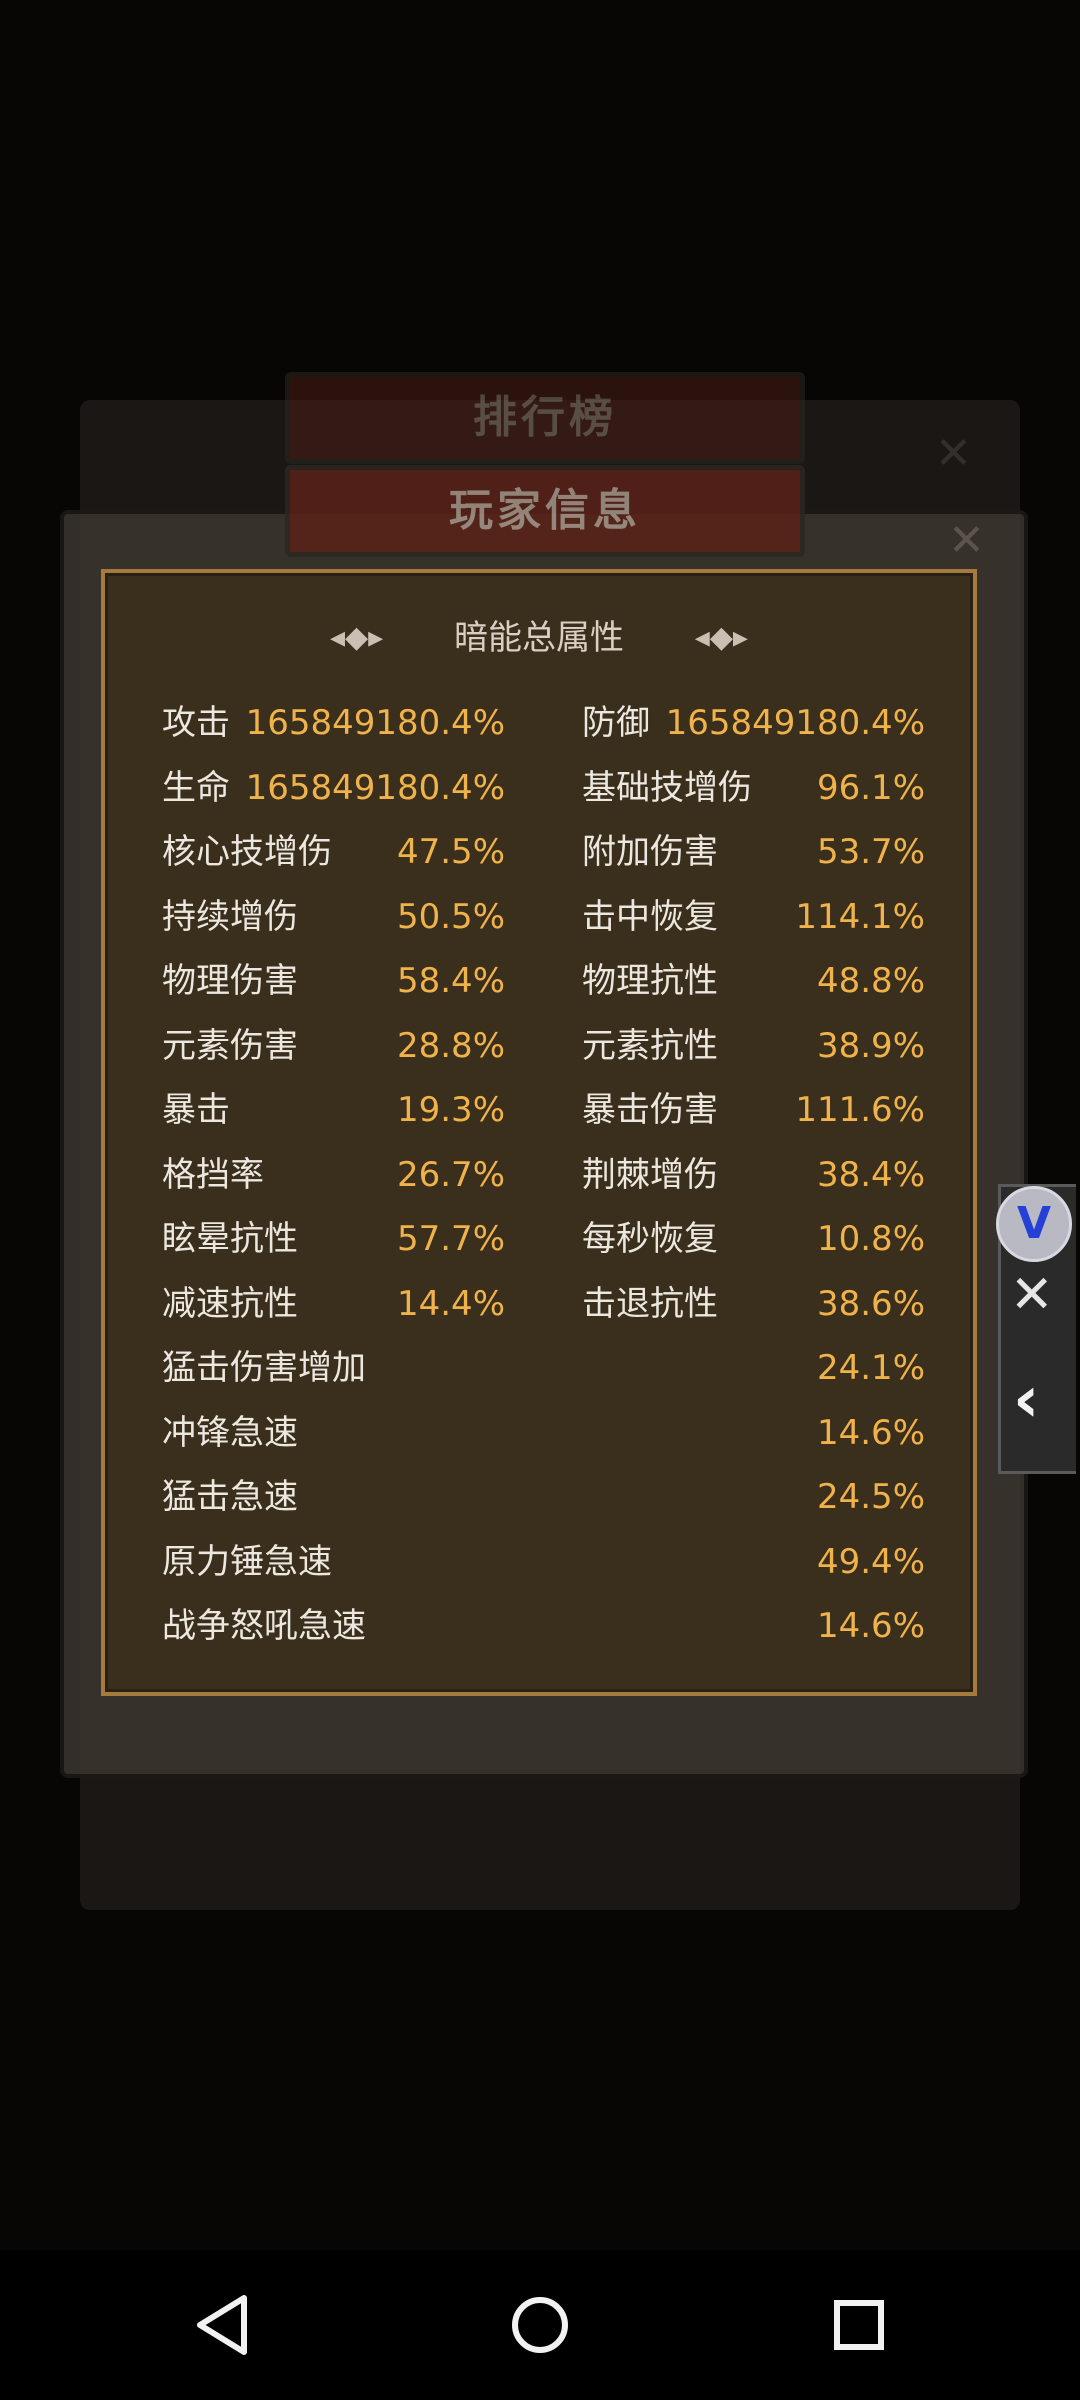  What do you see at coordinates (650, 916) in the screenshot?
I see `stat-label: 击中恢复` at bounding box center [650, 916].